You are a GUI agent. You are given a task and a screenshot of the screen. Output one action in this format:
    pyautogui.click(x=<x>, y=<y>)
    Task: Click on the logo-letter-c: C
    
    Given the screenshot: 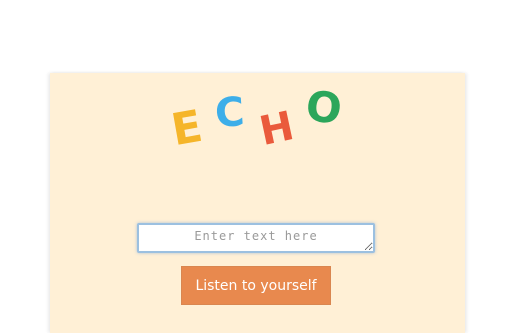 What is the action you would take?
    pyautogui.click(x=229, y=113)
    